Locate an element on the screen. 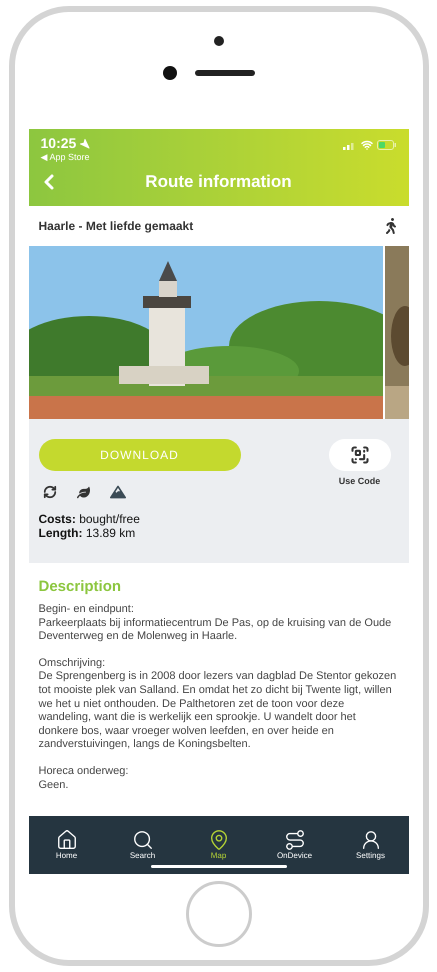 This screenshot has width=437, height=972. section-heading: Description is located at coordinates (80, 587).